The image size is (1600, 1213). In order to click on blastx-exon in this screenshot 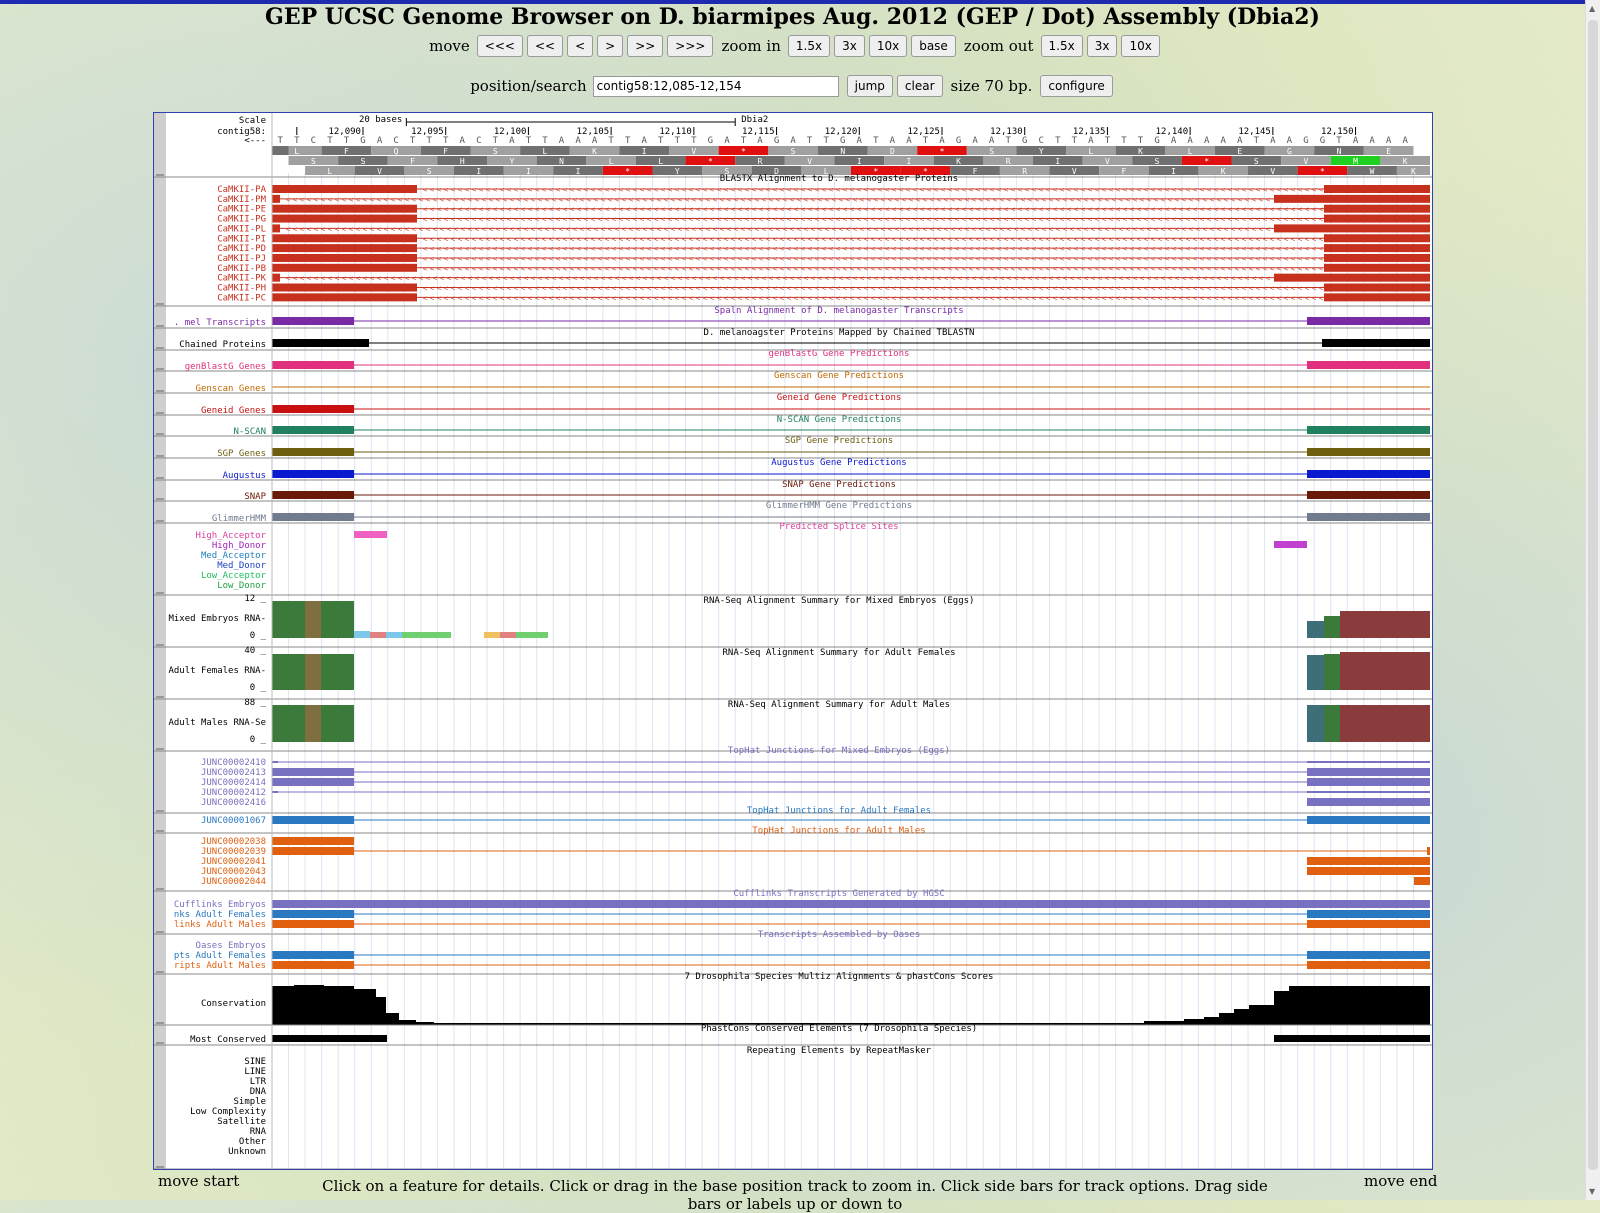, I will do `click(1377, 267)`.